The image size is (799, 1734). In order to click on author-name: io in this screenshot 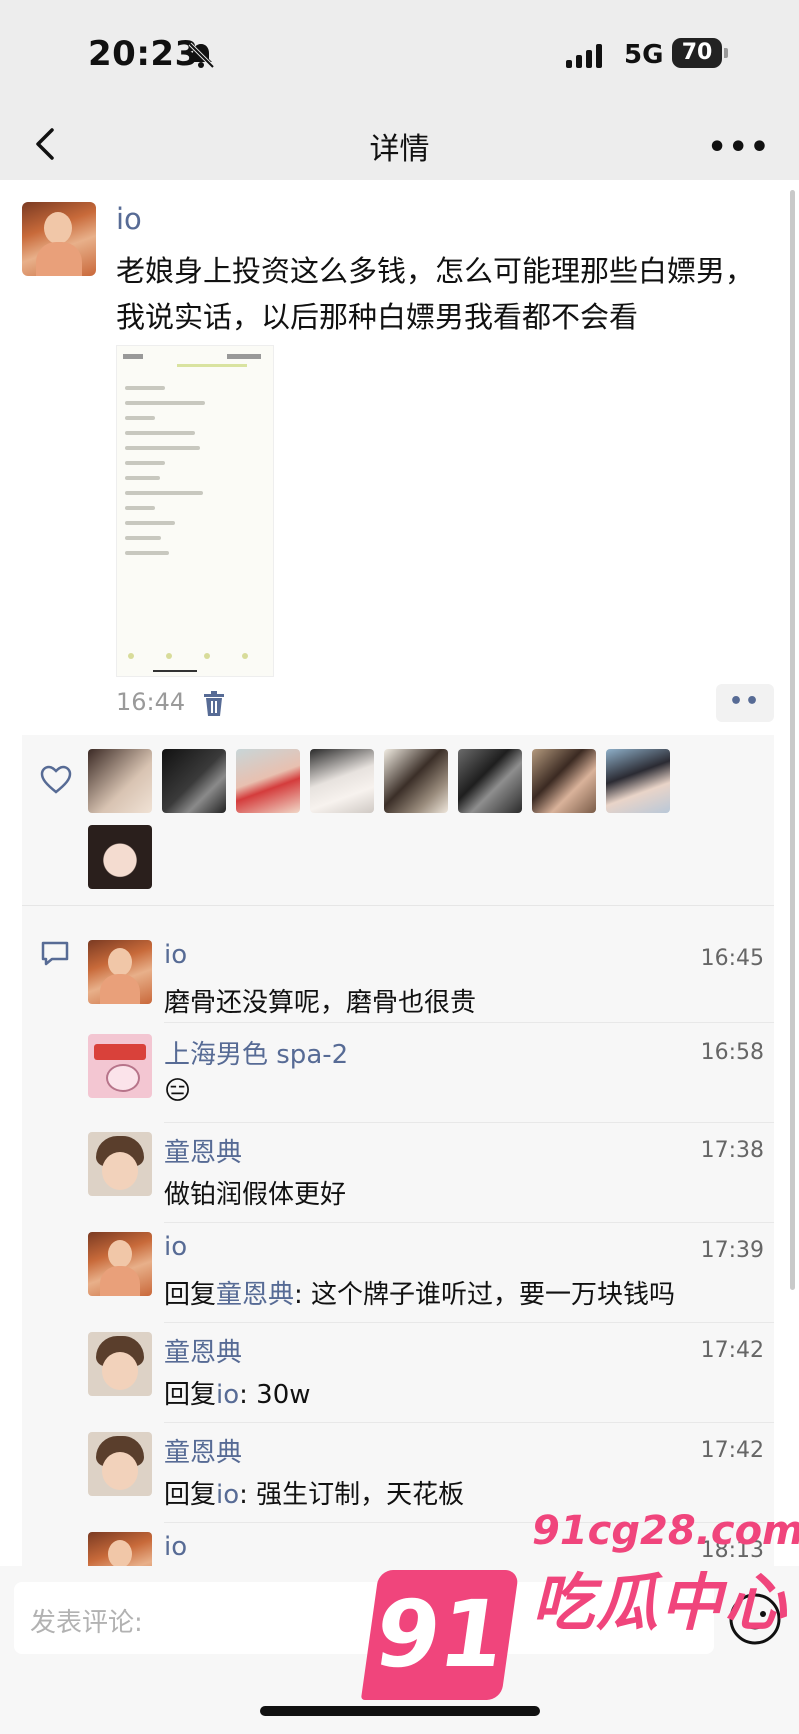, I will do `click(129, 219)`.